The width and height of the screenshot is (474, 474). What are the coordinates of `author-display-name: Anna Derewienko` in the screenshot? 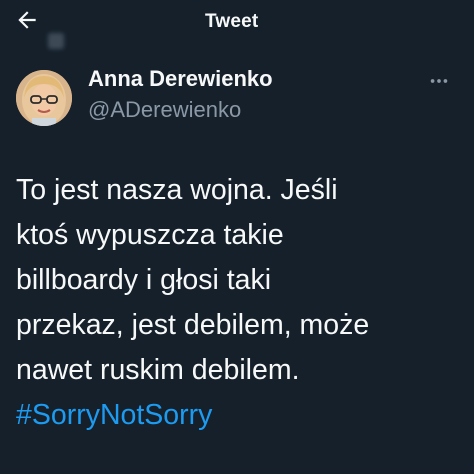 It's located at (180, 79).